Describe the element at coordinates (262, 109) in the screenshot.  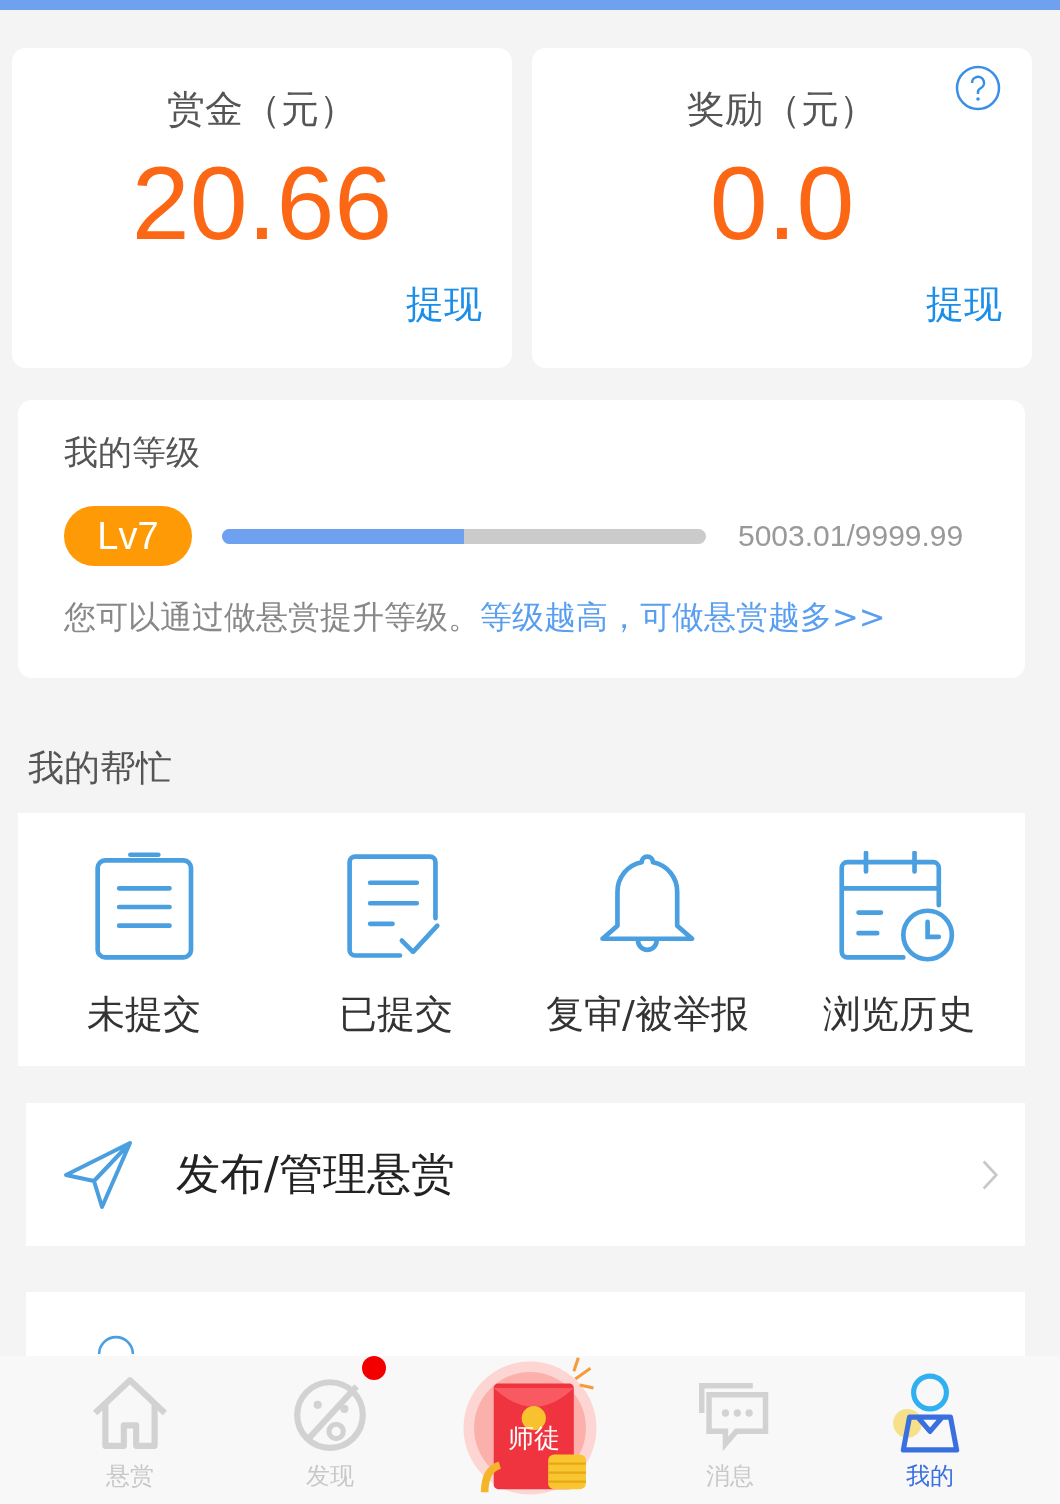
I see `balance-label: 赏金（元）` at that location.